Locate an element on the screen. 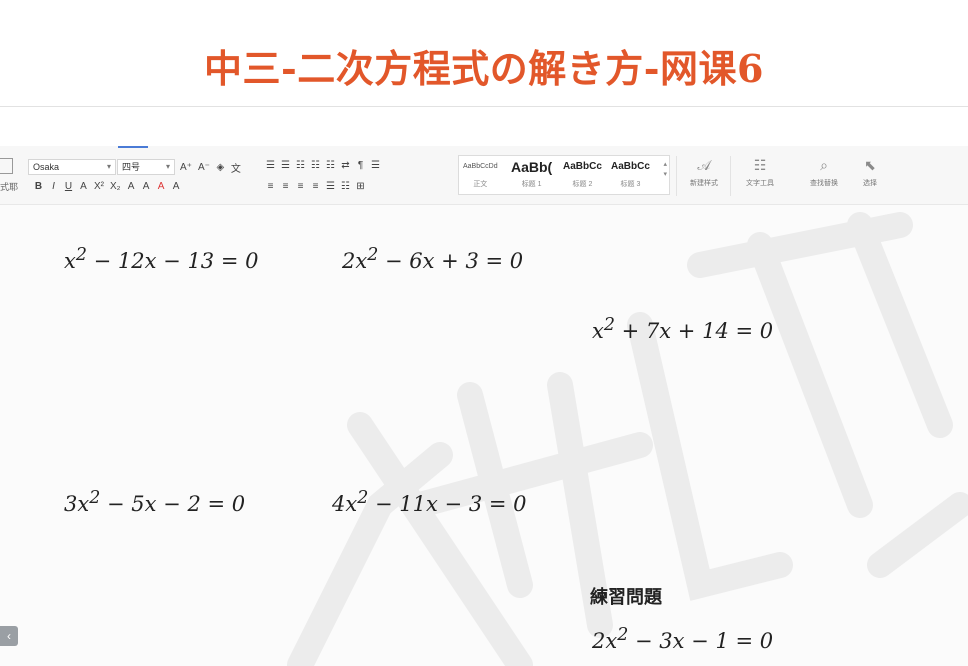 The height and width of the screenshot is (666, 968). align-left-icon: ≡ is located at coordinates (270, 186).